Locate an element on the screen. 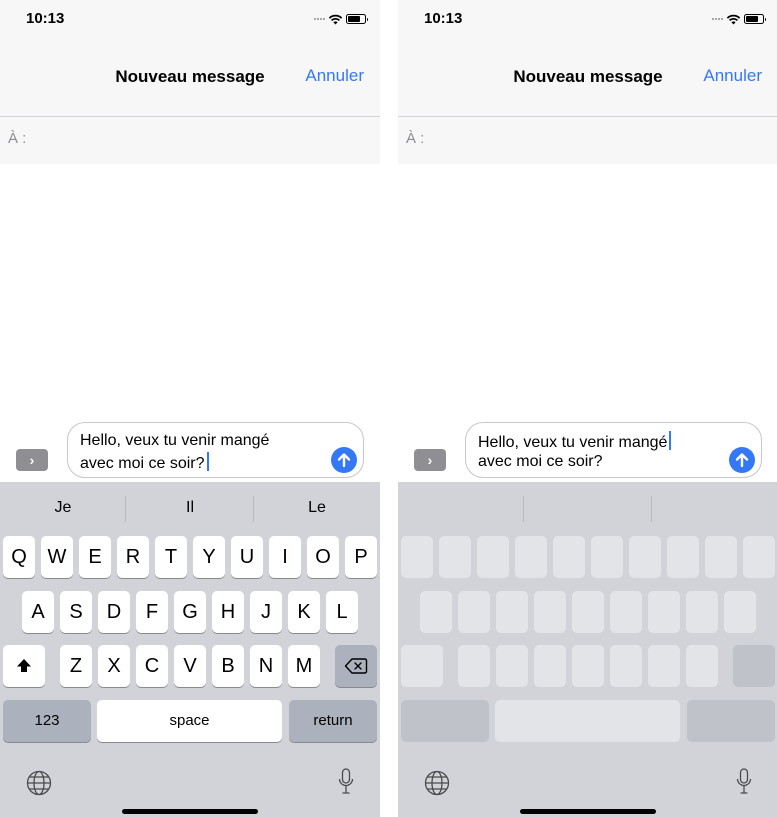  message-line-2: avec moi ce soir? is located at coordinates (142, 463).